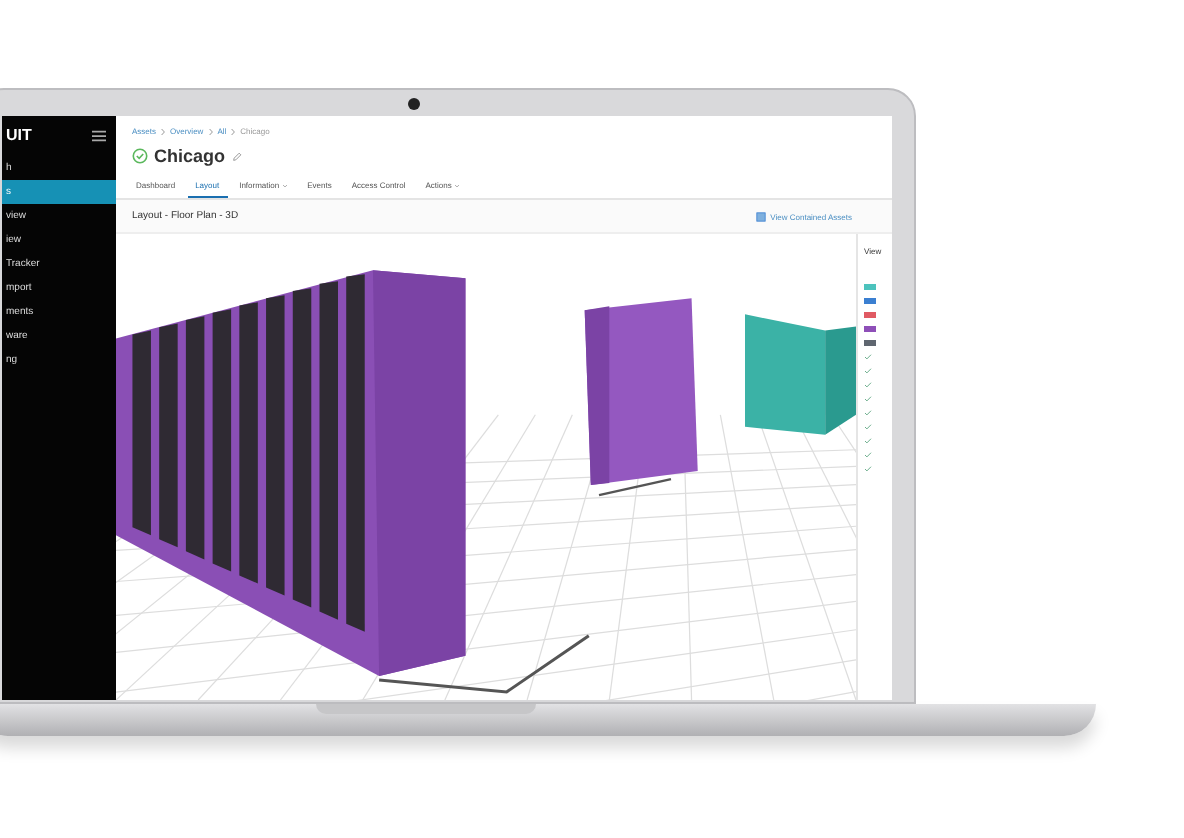 The height and width of the screenshot is (838, 1184). I want to click on edit-icon, so click(236, 156).